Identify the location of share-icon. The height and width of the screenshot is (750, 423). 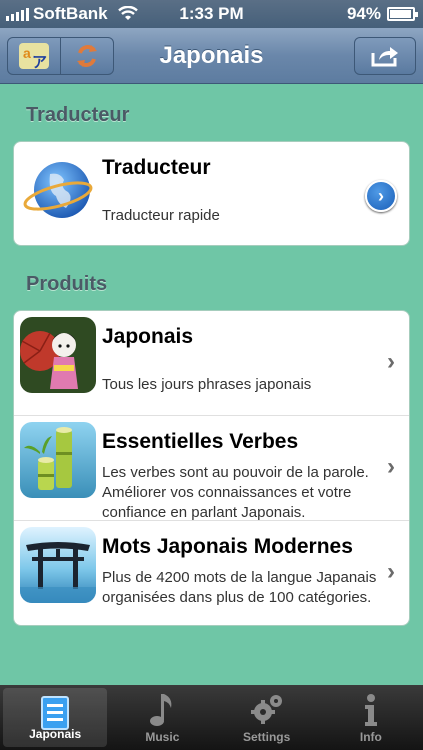
(384, 57).